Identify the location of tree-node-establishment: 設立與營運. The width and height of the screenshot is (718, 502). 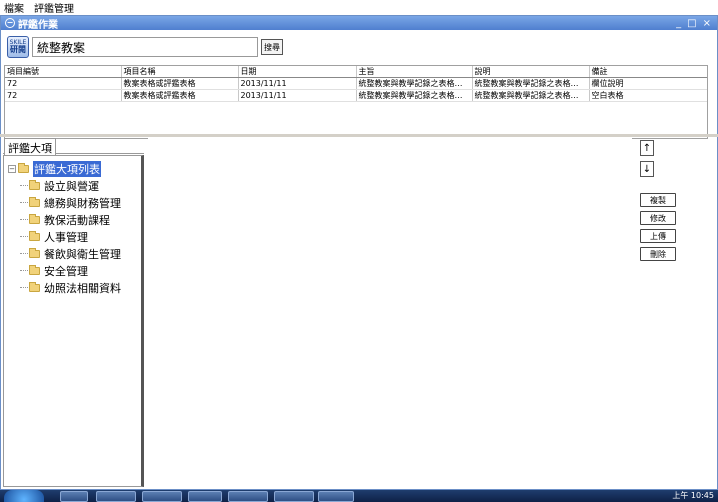
(72, 185).